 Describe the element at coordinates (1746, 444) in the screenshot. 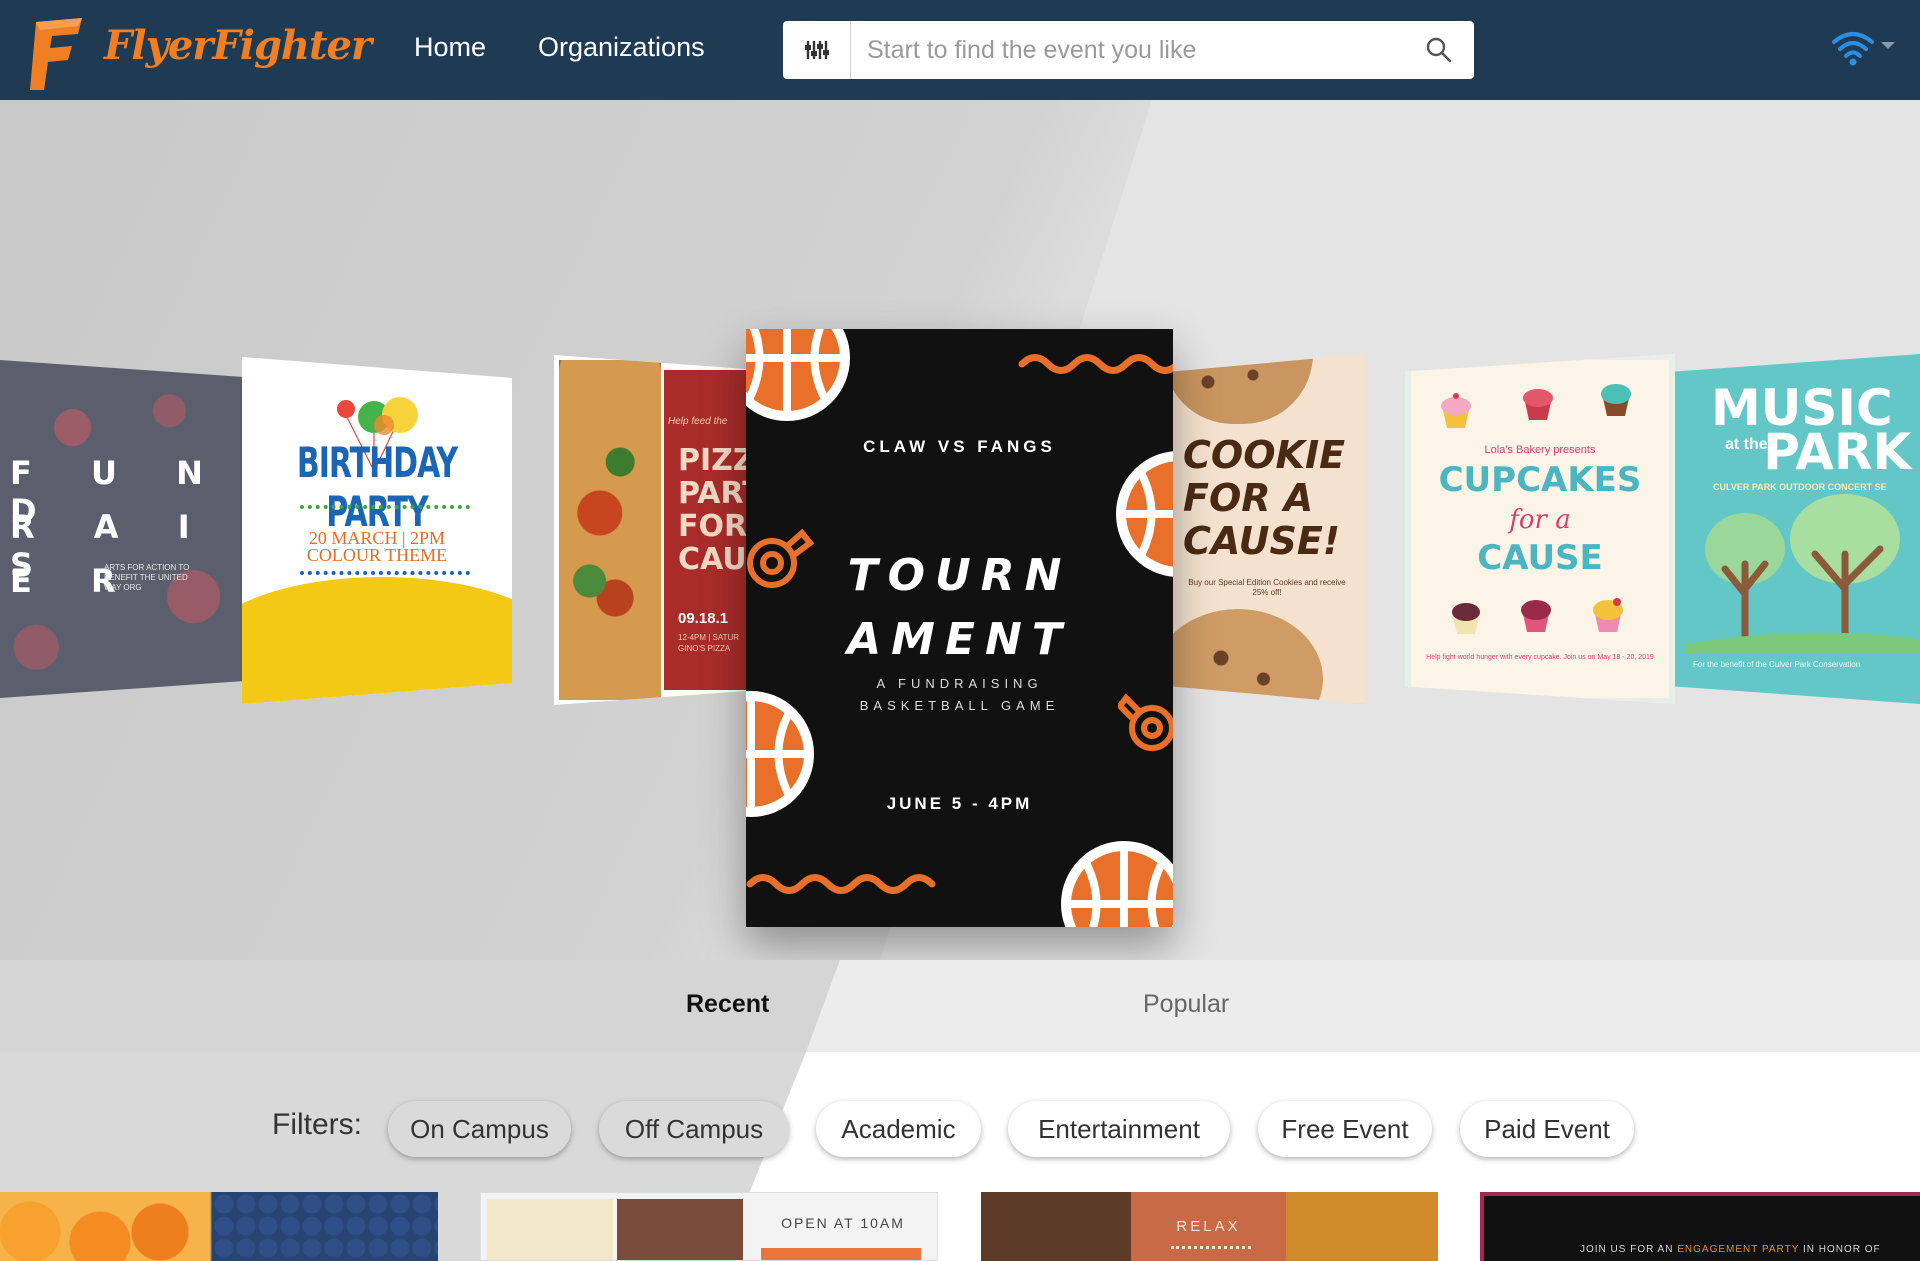

I see `flyer-music-at-the: at the` at that location.